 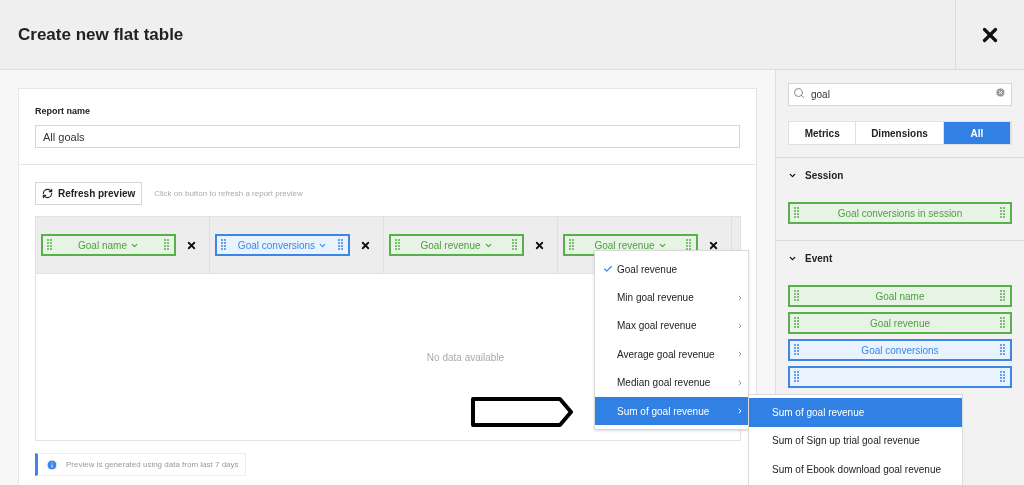 I want to click on report-name-field: All goals, so click(x=387, y=136).